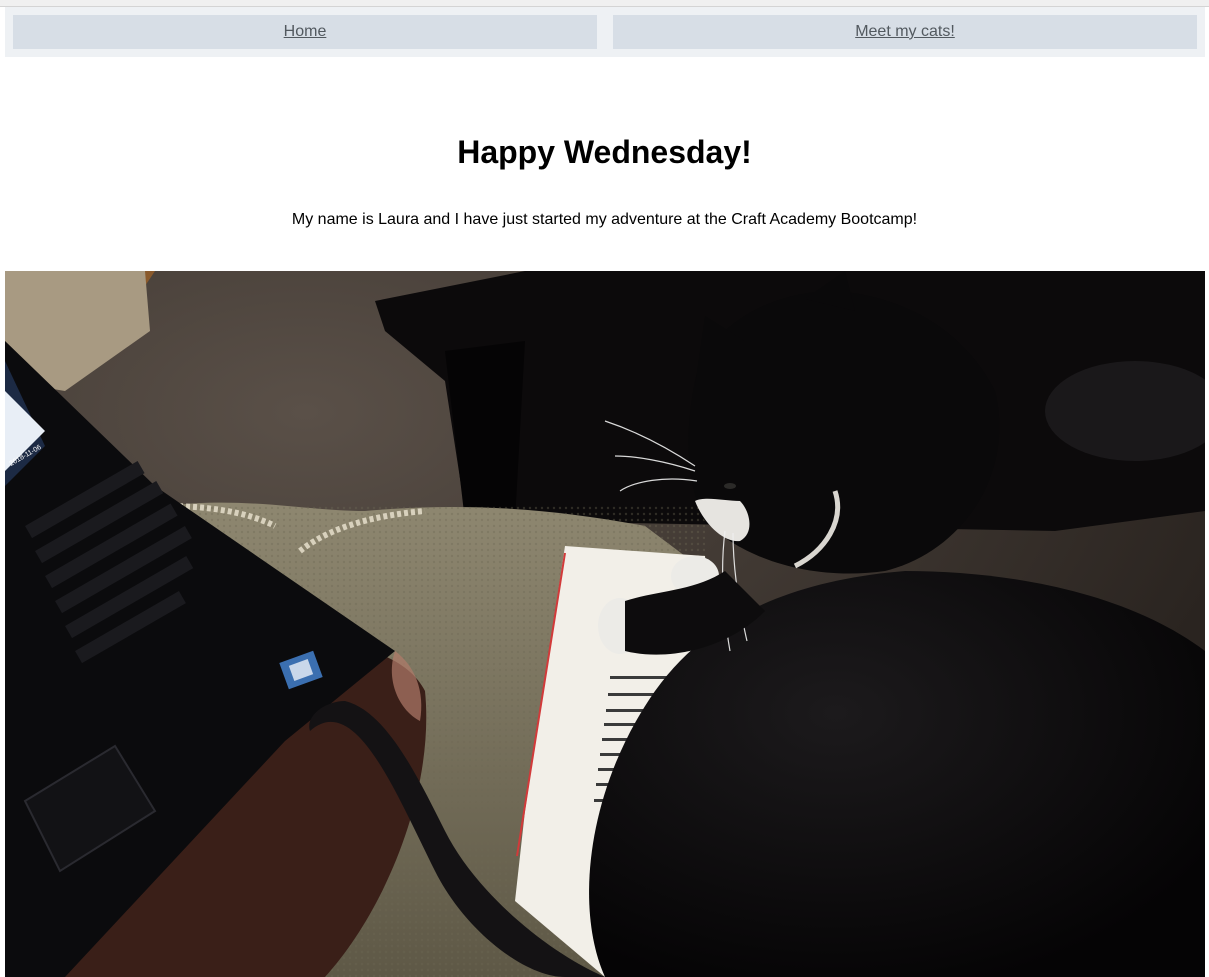  What do you see at coordinates (730, 486) in the screenshot?
I see `cat-eye` at bounding box center [730, 486].